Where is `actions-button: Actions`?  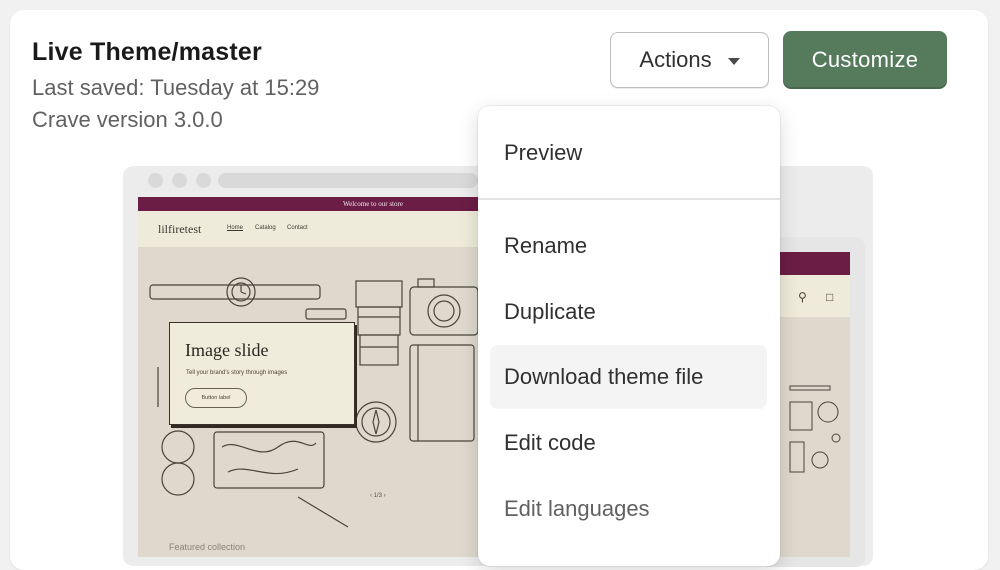 actions-button: Actions is located at coordinates (689, 60).